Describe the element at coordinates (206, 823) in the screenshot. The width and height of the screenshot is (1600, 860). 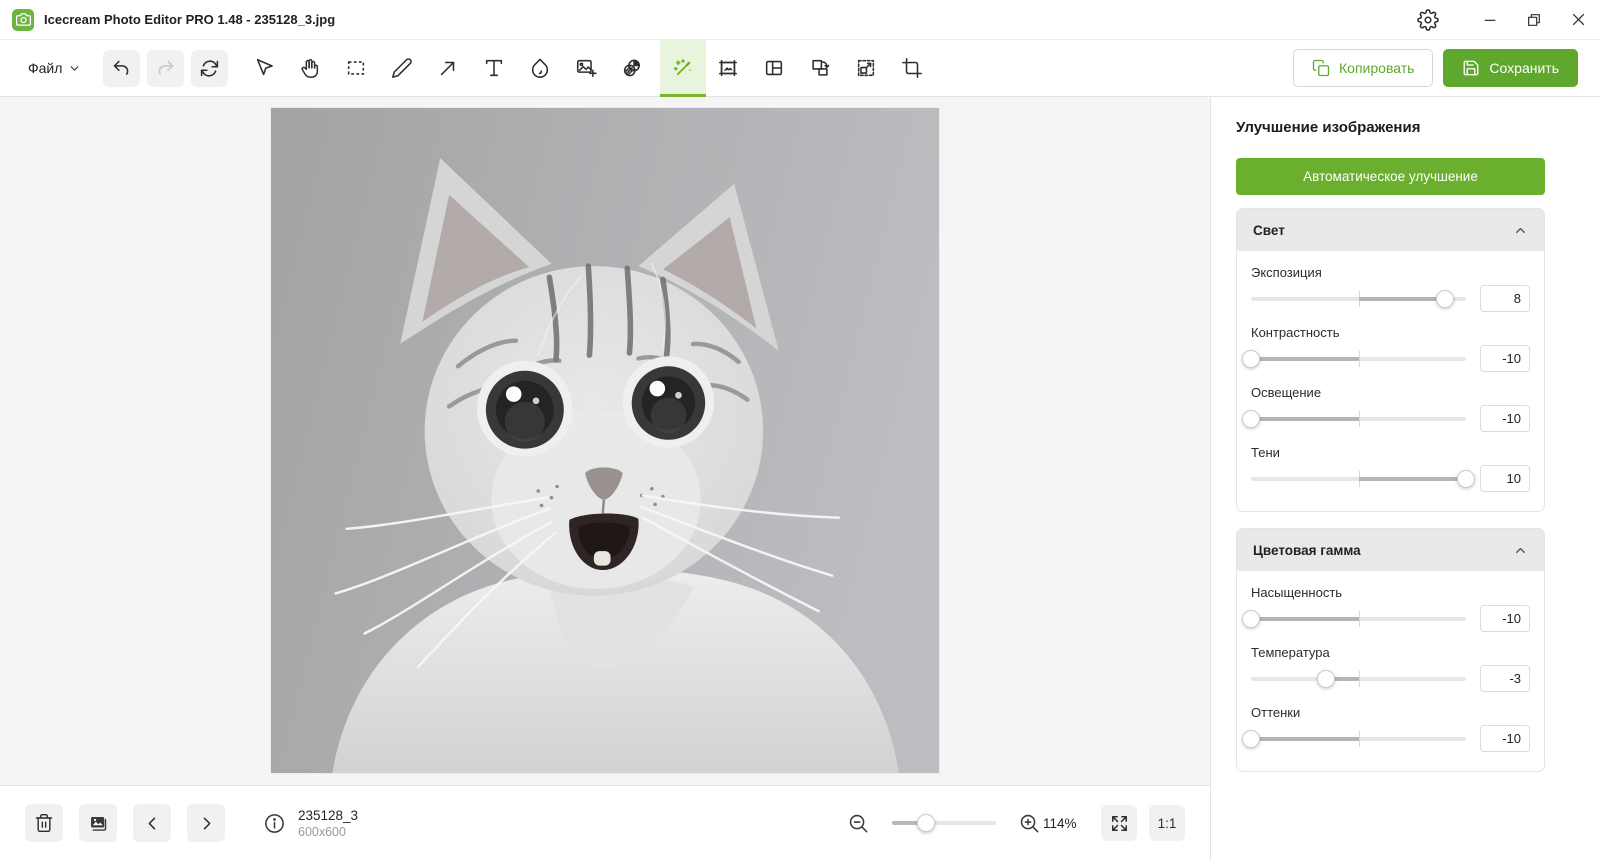
I see `next-image-button` at that location.